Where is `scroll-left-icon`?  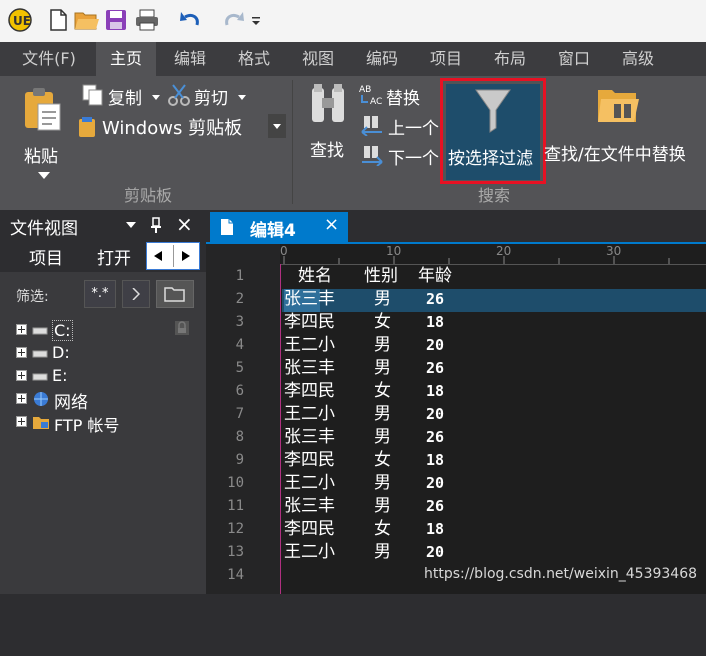
scroll-left-icon is located at coordinates (158, 256).